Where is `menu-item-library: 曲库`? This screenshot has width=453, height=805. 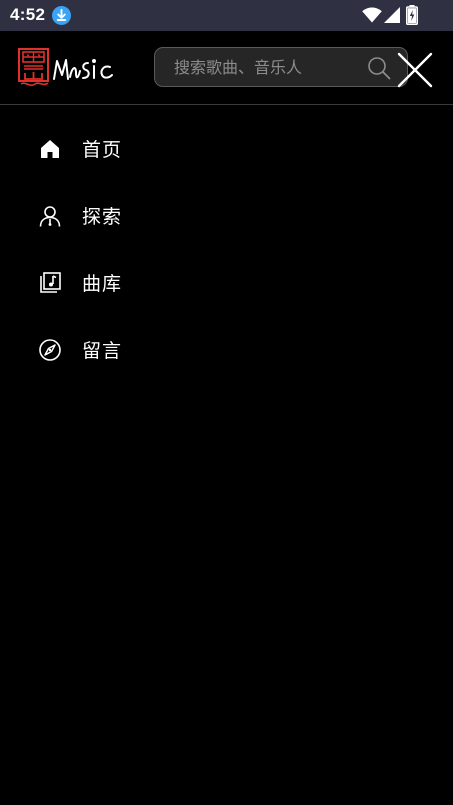 menu-item-library: 曲库 is located at coordinates (226, 282).